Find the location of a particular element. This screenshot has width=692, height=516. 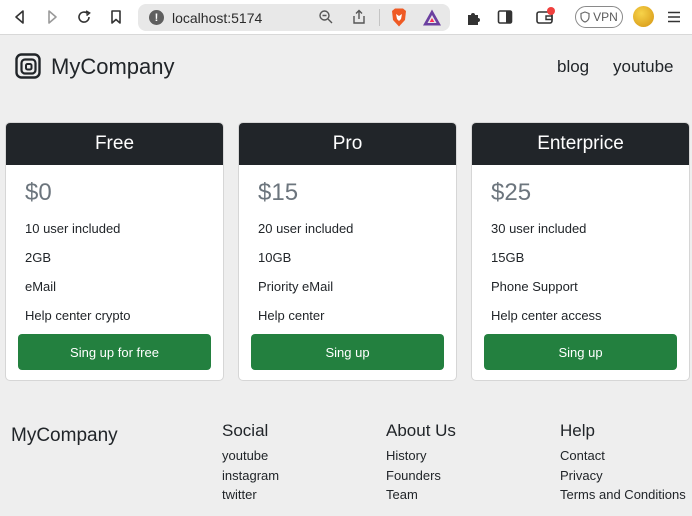

plan-feature: Phone Support is located at coordinates (534, 286).